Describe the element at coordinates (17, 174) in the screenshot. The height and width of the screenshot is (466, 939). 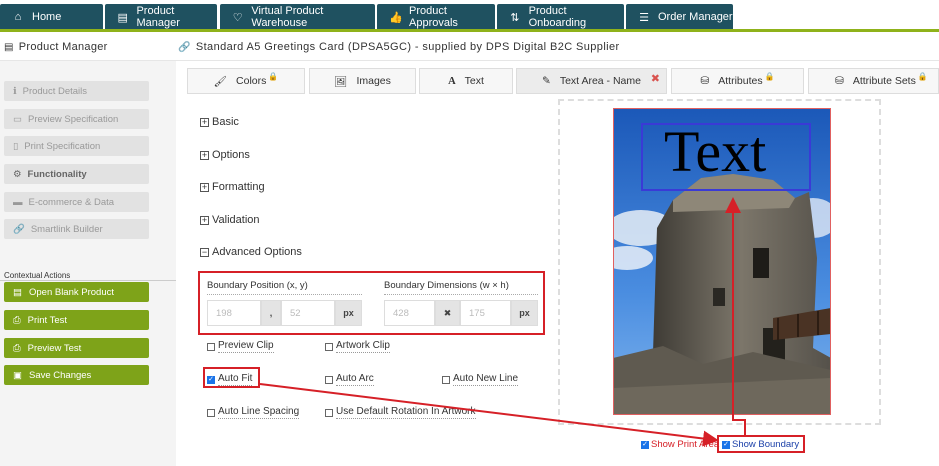
I see `gears-icon: ⚙` at that location.